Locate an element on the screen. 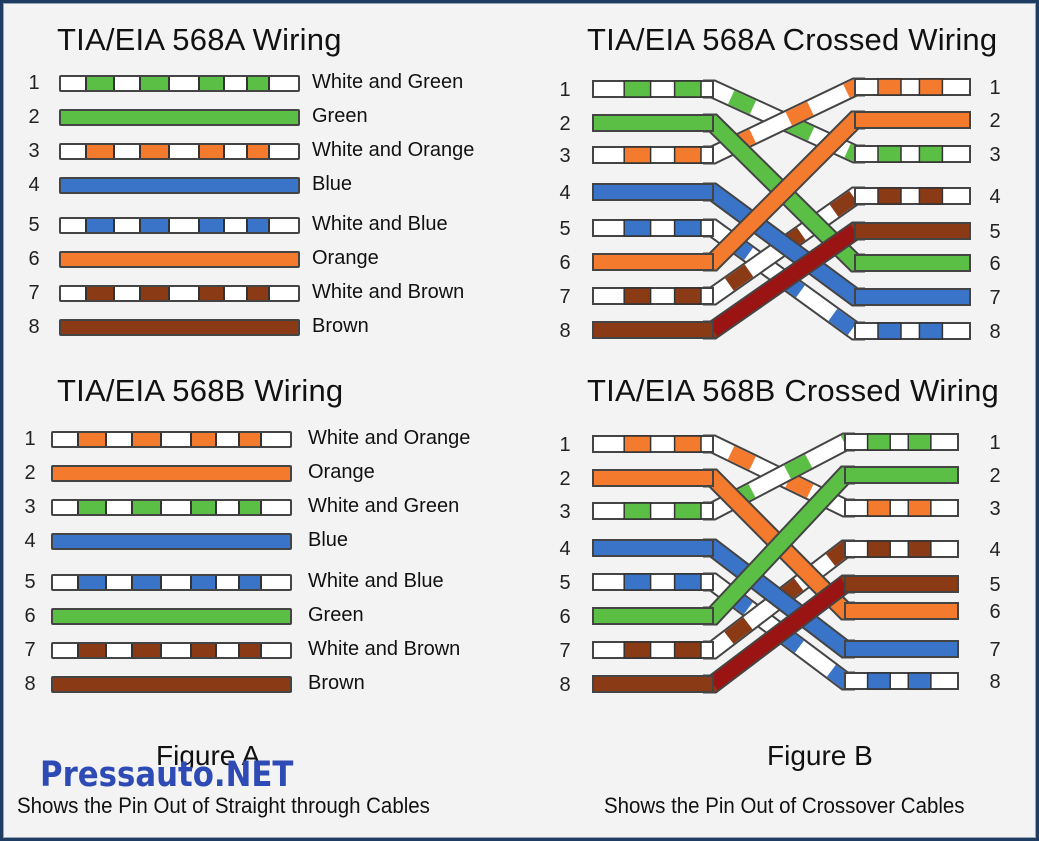  right-pin-number: 1 is located at coordinates (994, 443).